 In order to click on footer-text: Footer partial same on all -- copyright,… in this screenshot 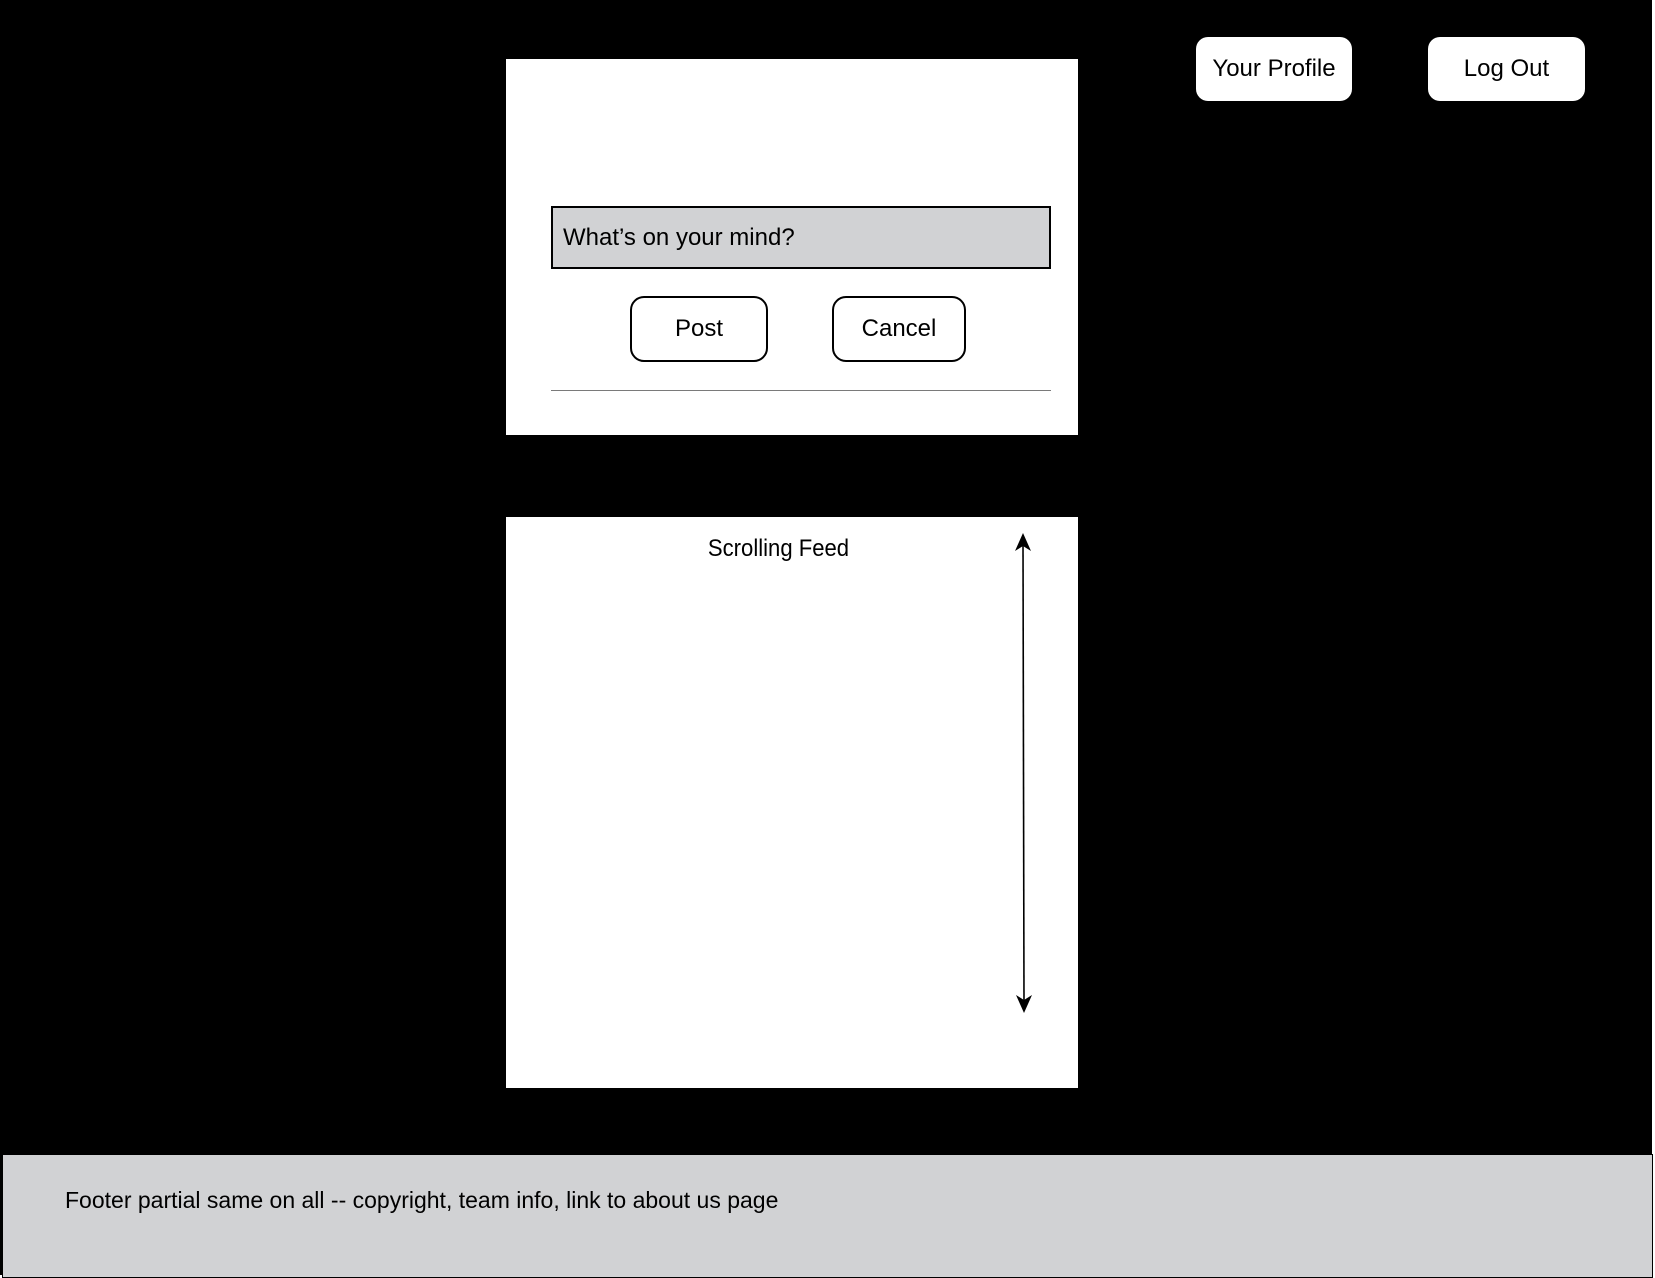, I will do `click(422, 1200)`.